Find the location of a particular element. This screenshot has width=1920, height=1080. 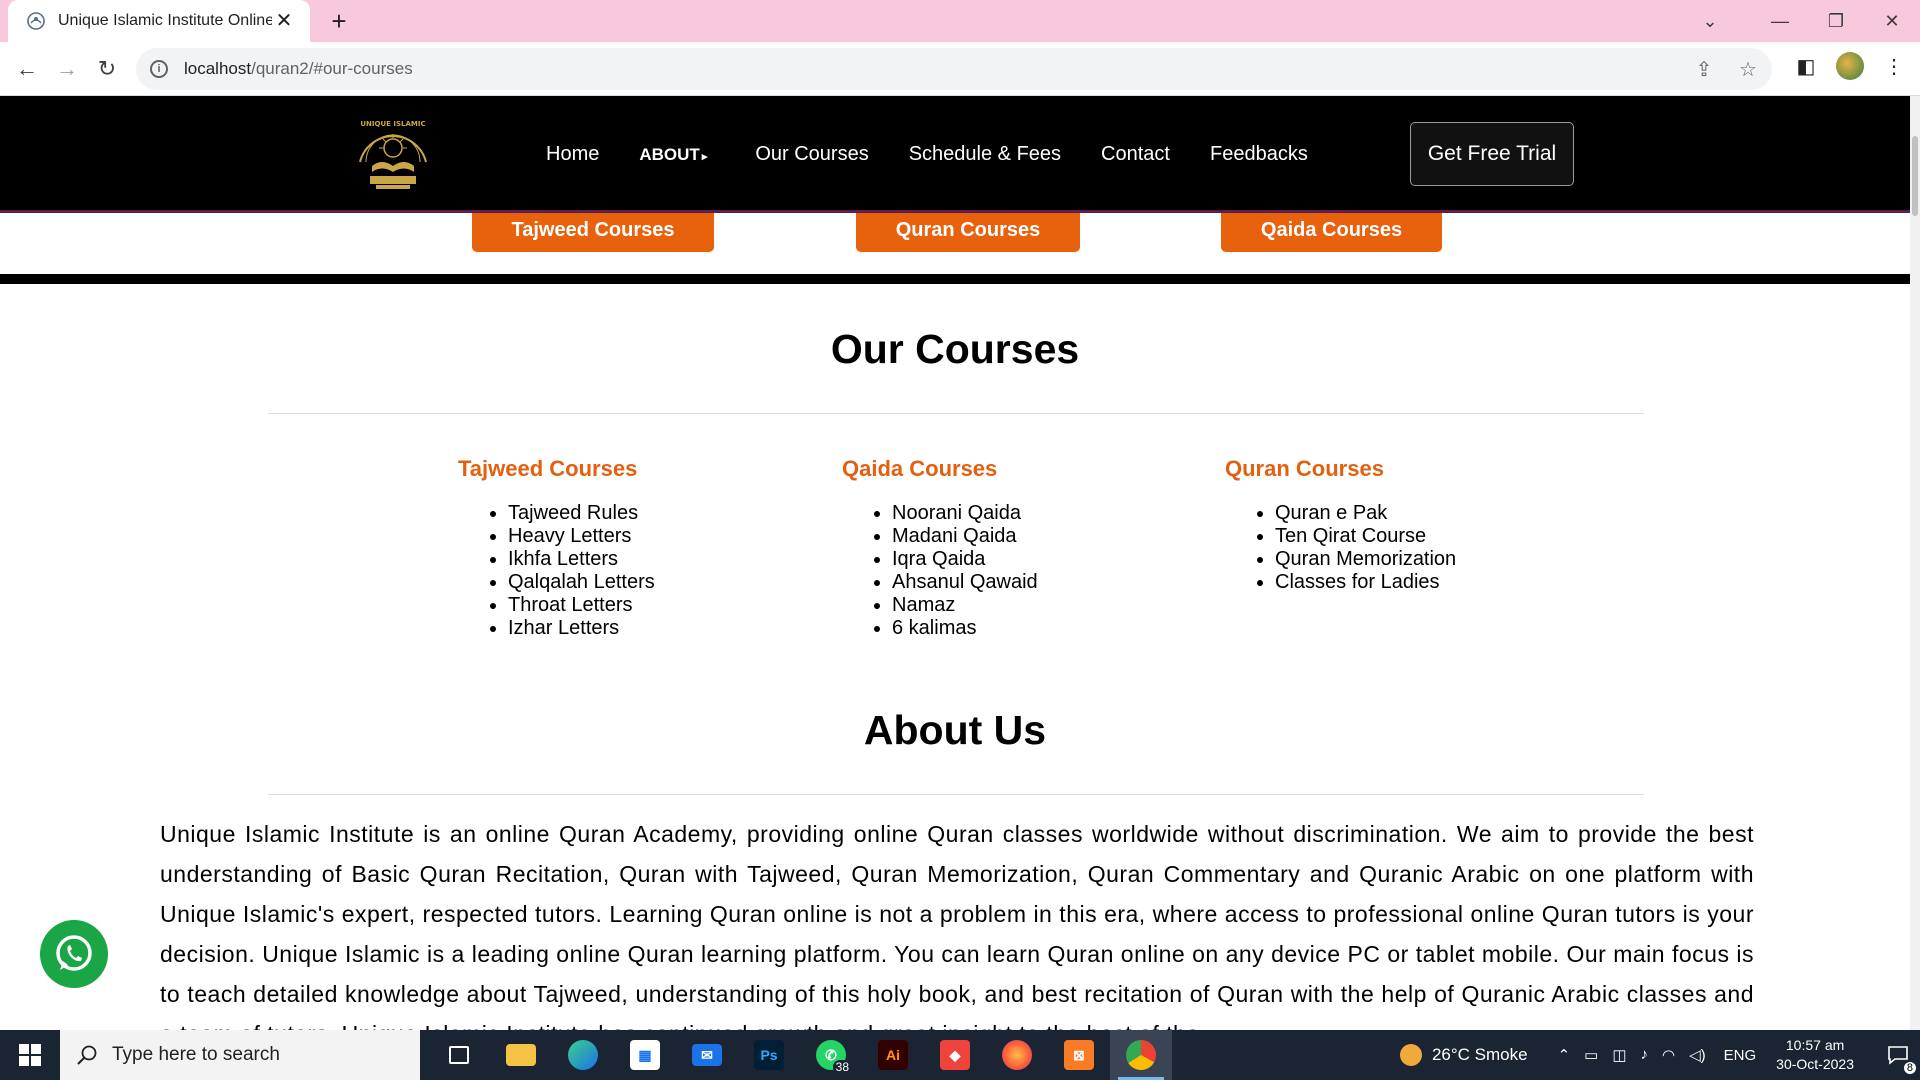

taskbar-clock: 10:57 am 30-Oct-2023 is located at coordinates (1815, 1055).